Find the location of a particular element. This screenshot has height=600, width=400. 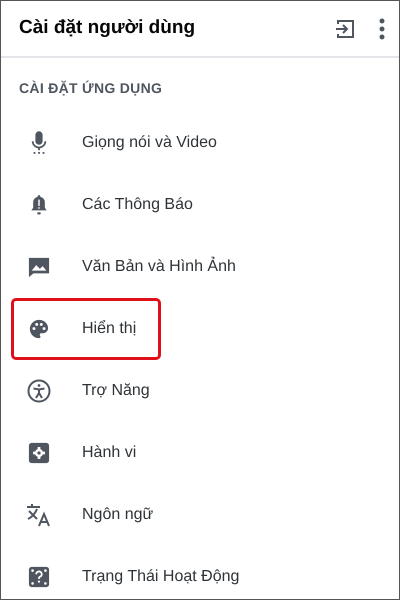

settings-item: Giọng nói và Video is located at coordinates (115, 143).